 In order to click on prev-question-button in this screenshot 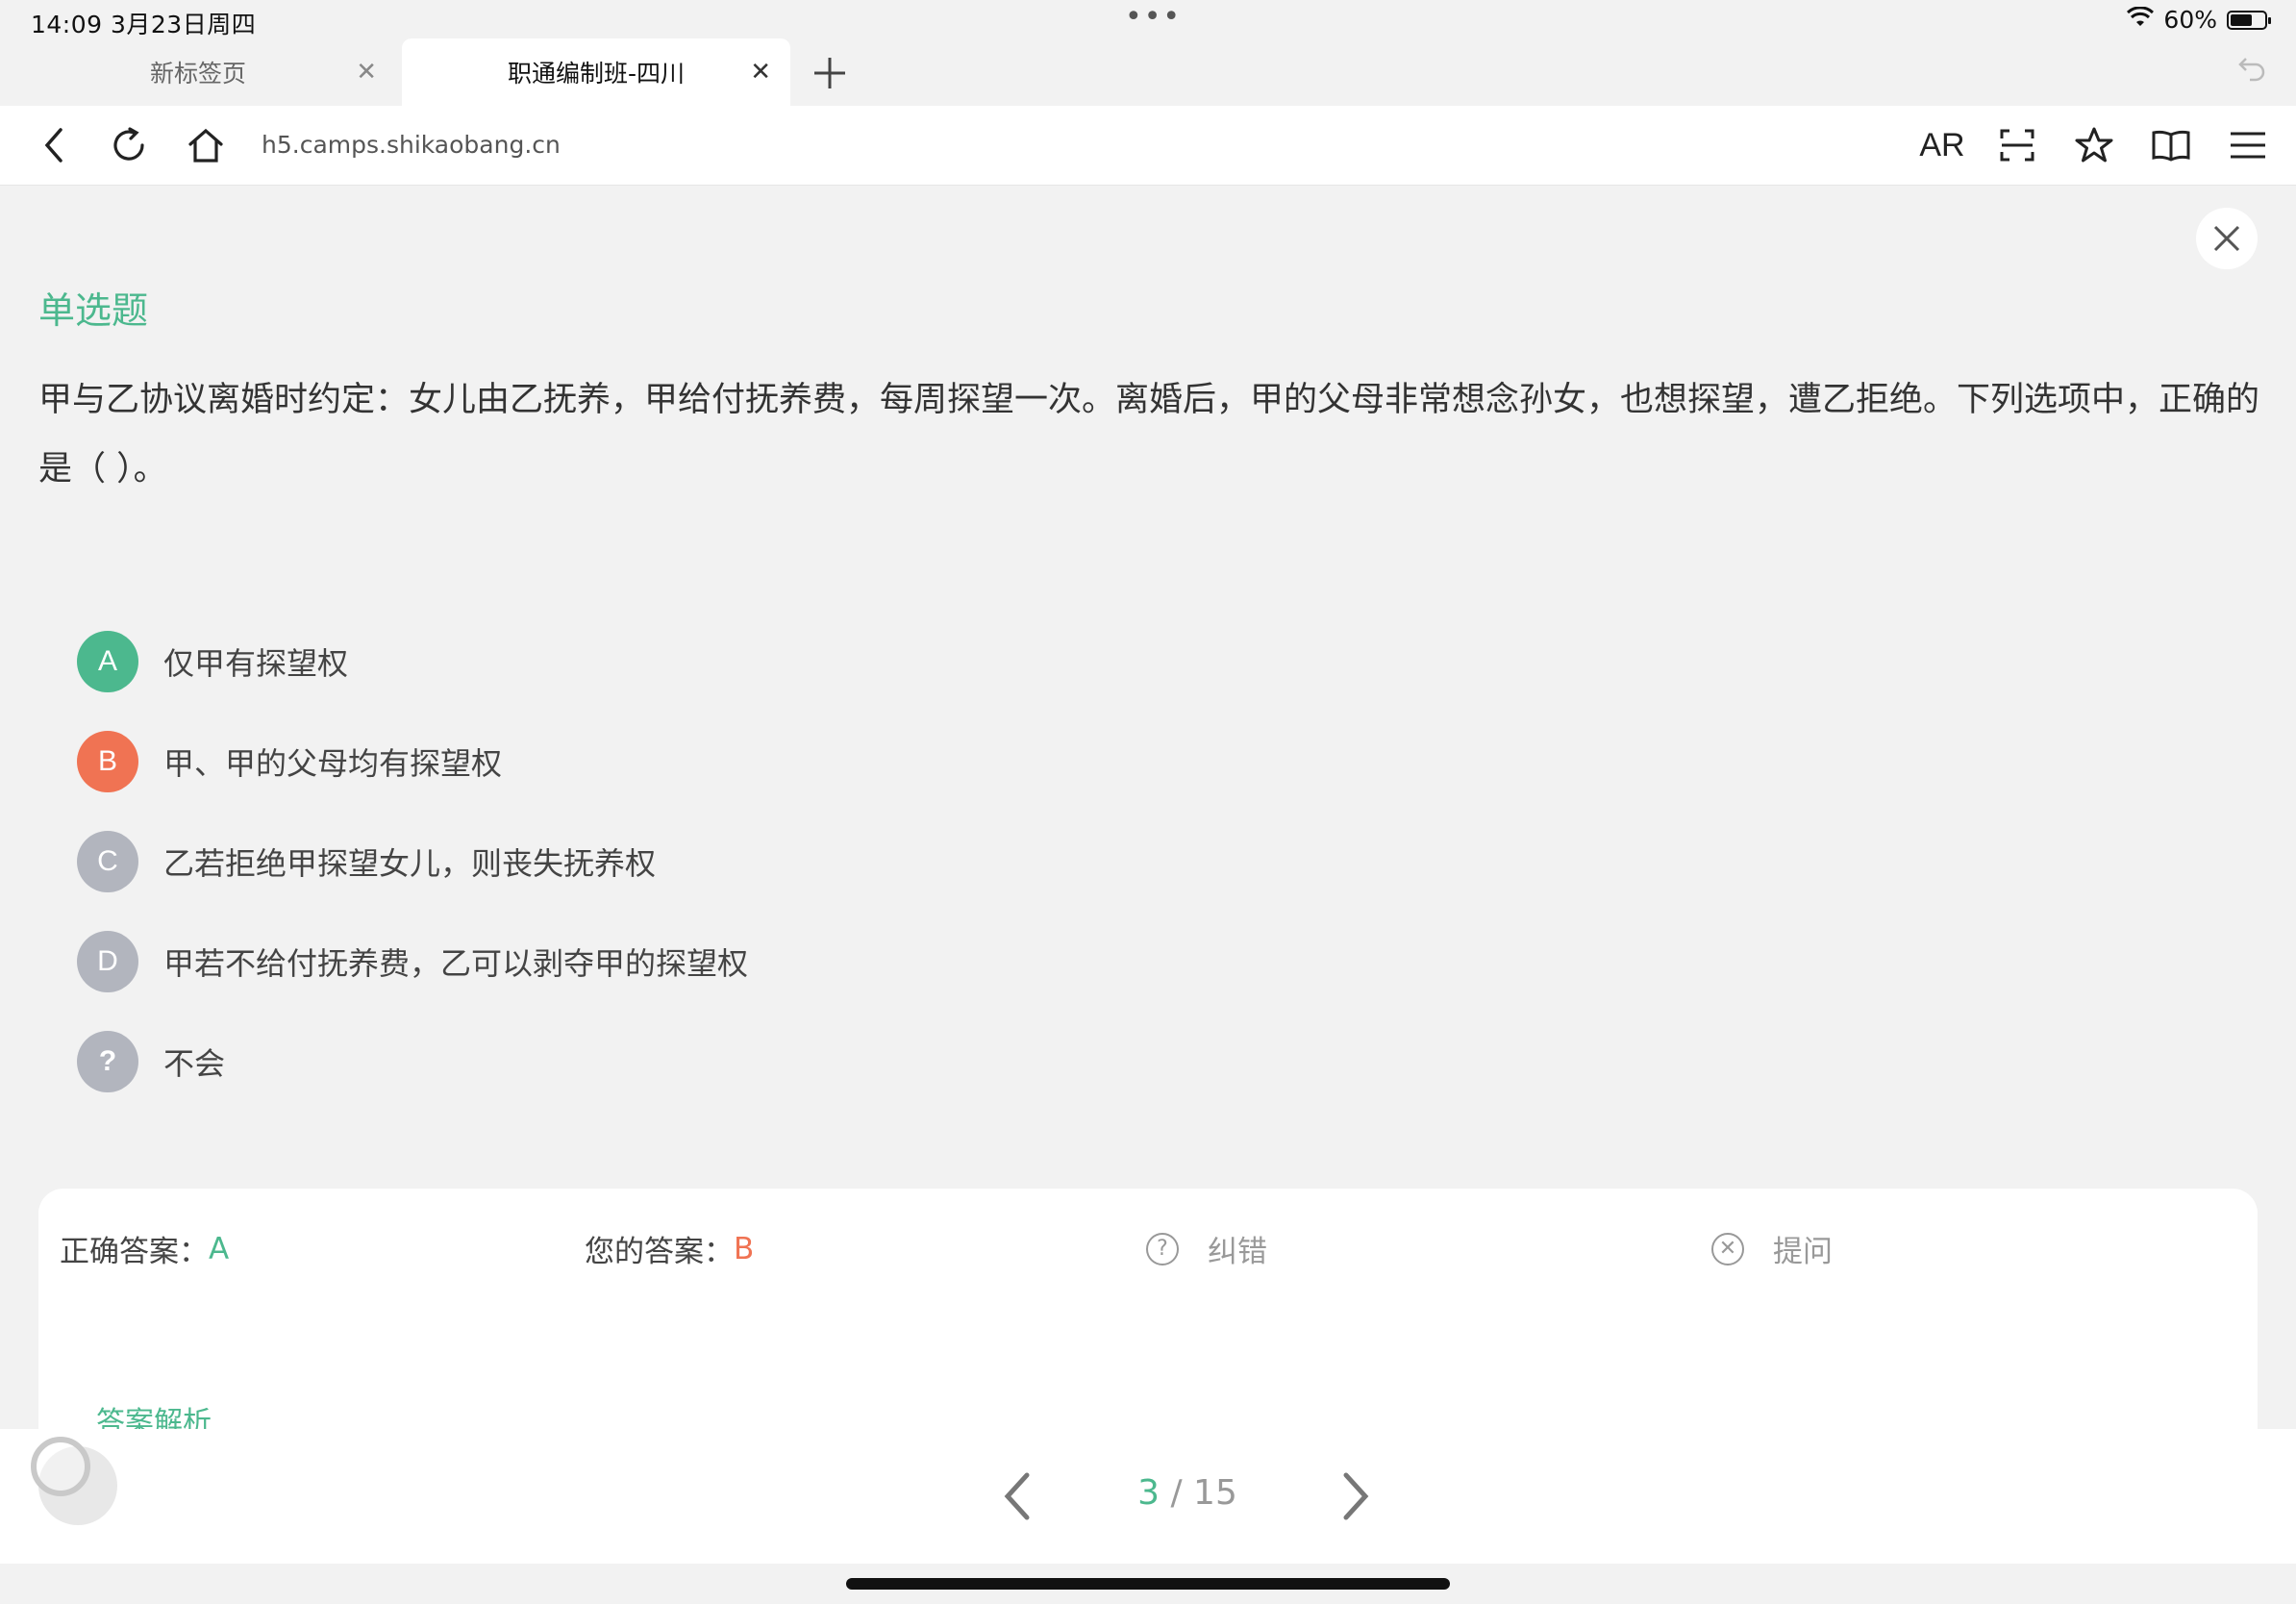, I will do `click(1019, 1498)`.